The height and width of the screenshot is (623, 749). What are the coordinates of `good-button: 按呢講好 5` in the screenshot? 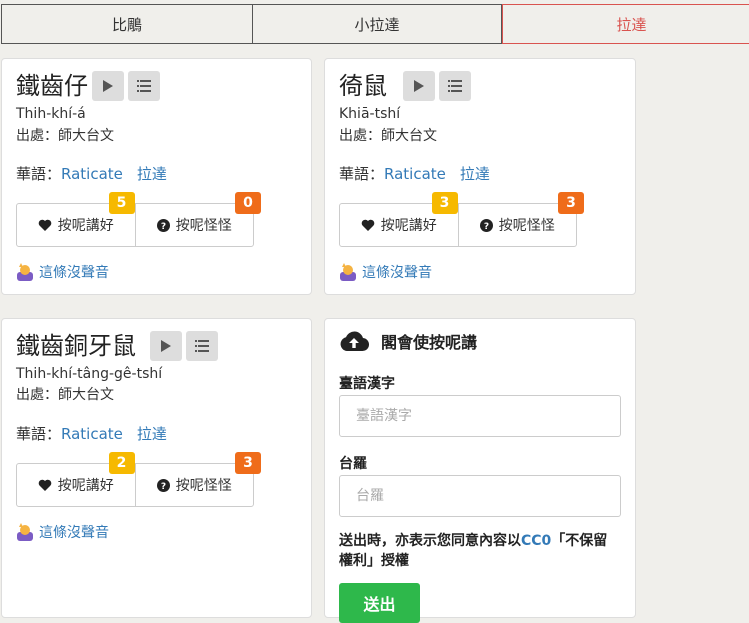 It's located at (76, 219).